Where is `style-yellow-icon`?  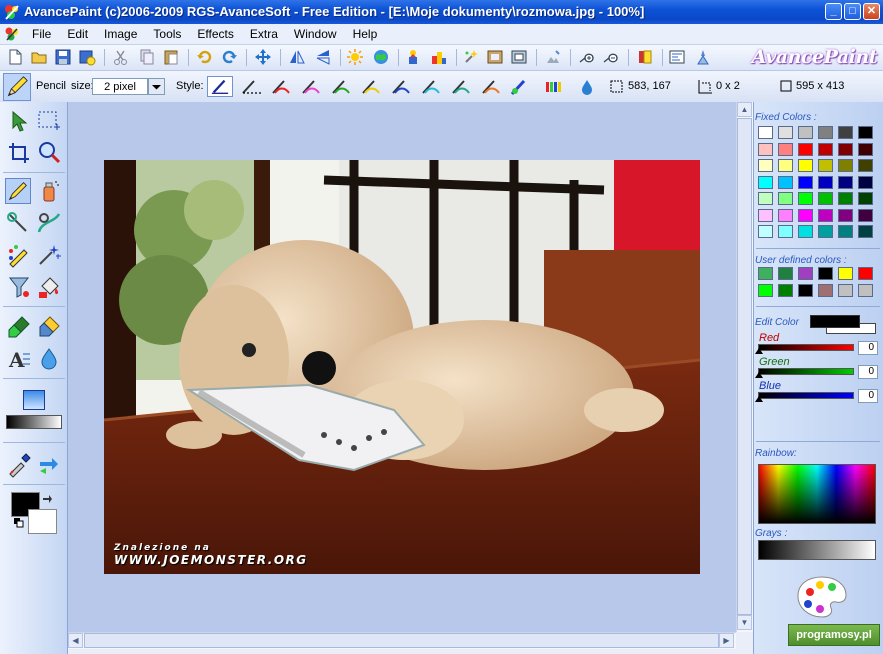 style-yellow-icon is located at coordinates (372, 86).